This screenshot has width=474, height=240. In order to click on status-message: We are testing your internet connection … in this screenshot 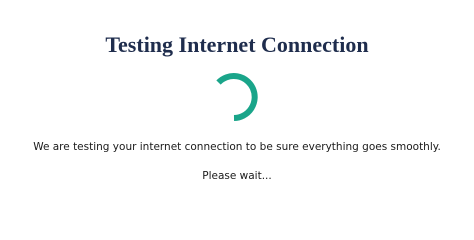, I will do `click(237, 147)`.